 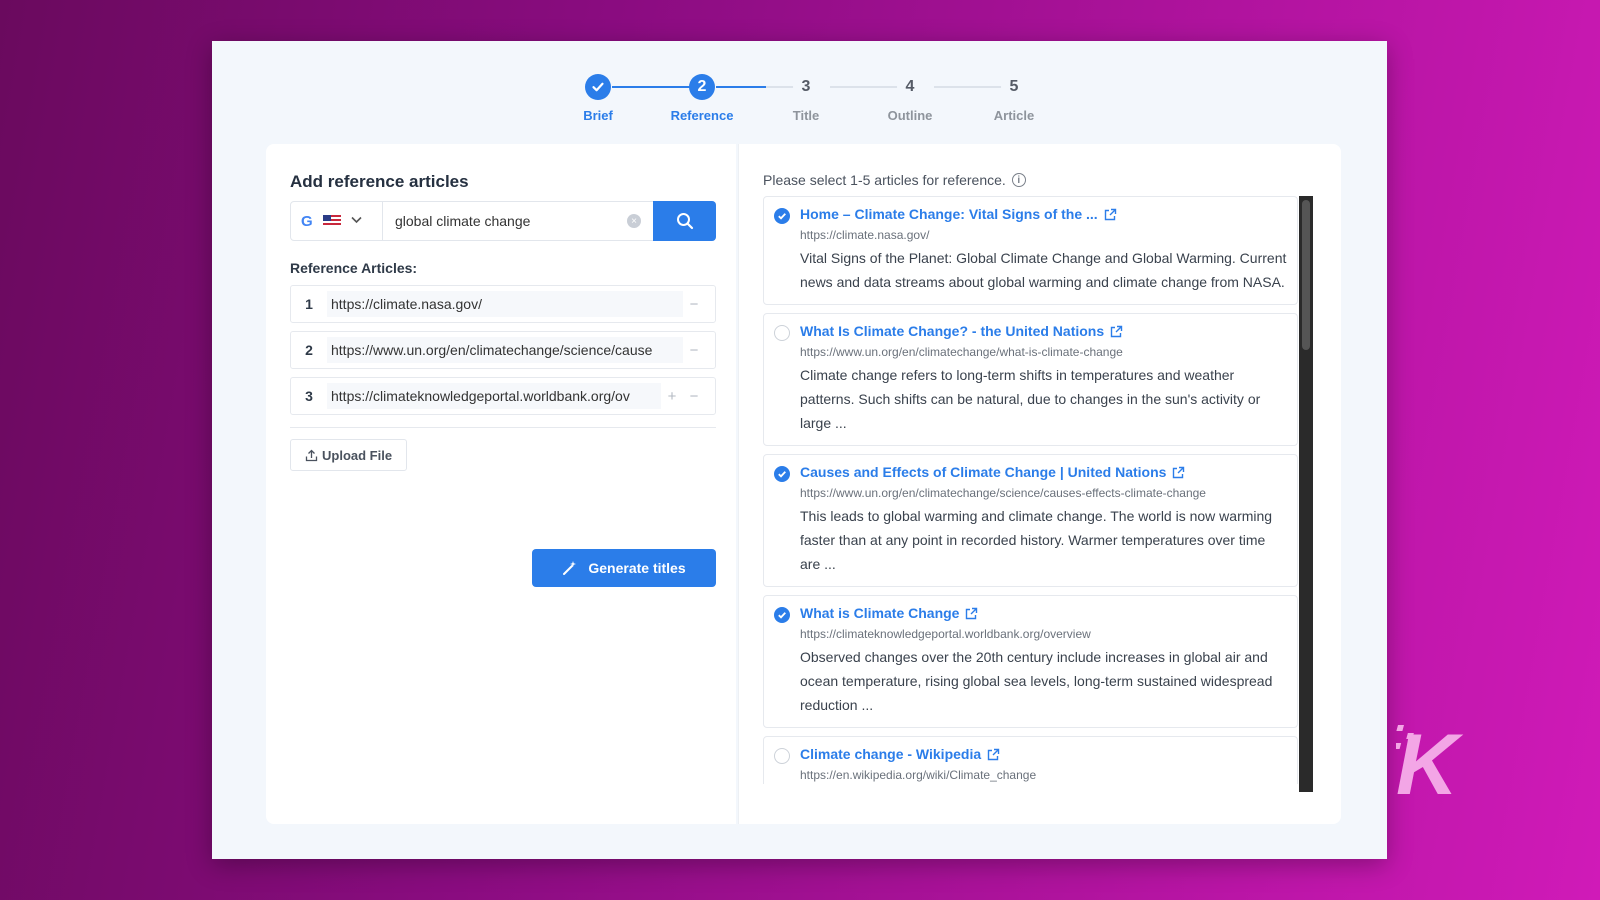 I want to click on upload-label: Upload File, so click(x=357, y=455).